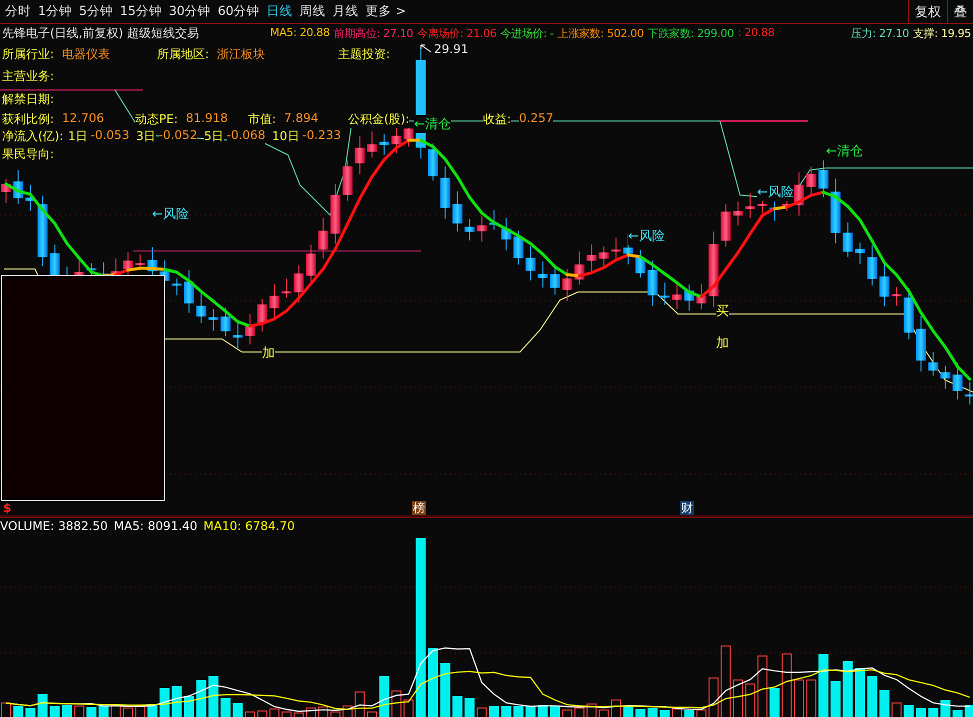  I want to click on period-tab: 周线, so click(312, 11).